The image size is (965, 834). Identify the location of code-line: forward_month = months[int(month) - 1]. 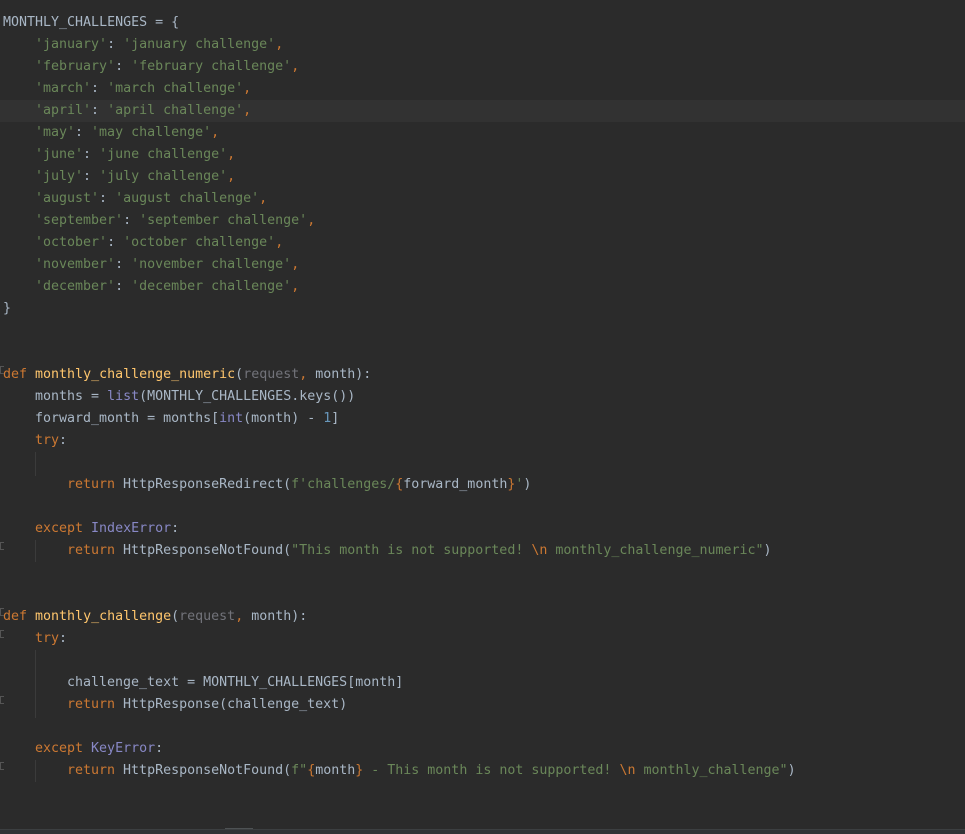
(482, 419).